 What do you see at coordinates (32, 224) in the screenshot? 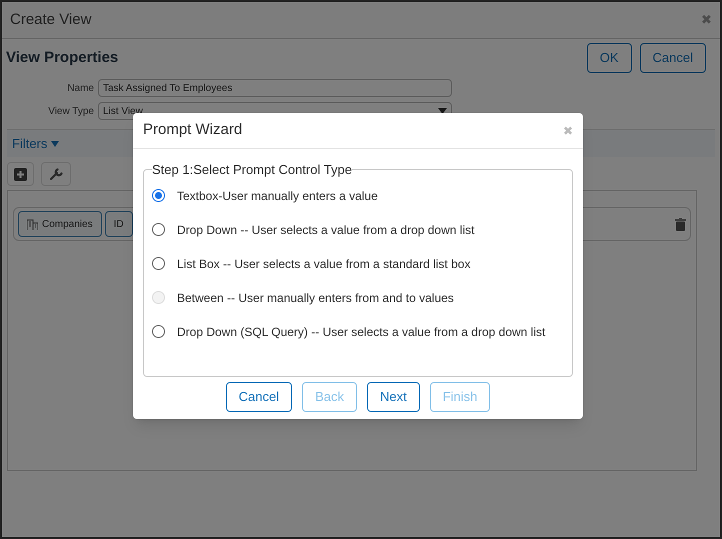
I see `building-icon` at bounding box center [32, 224].